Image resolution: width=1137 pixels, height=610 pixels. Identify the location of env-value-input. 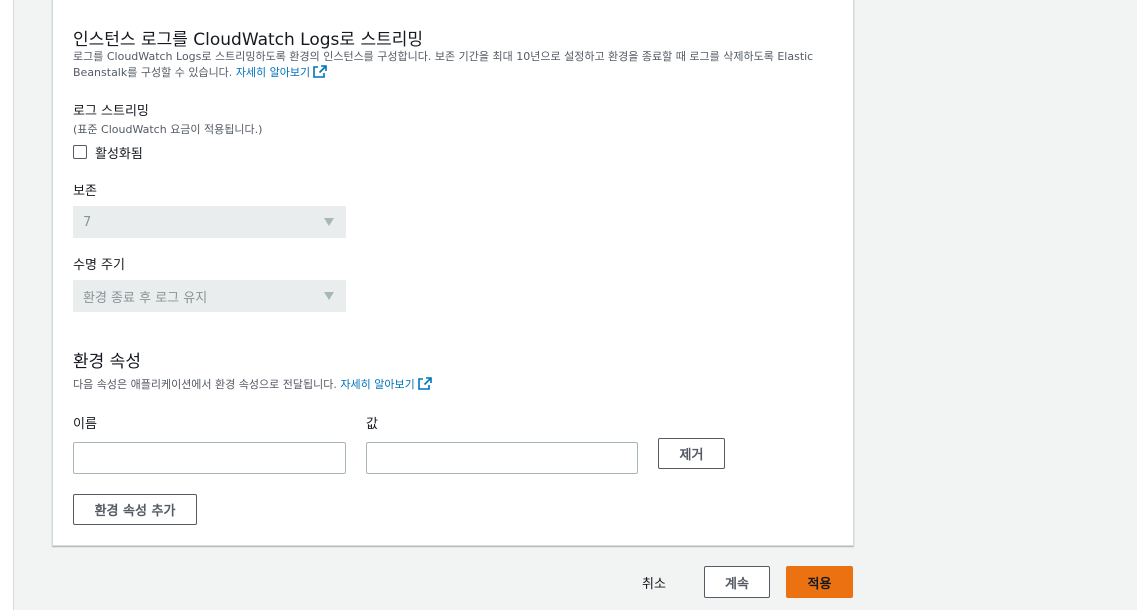
(502, 458).